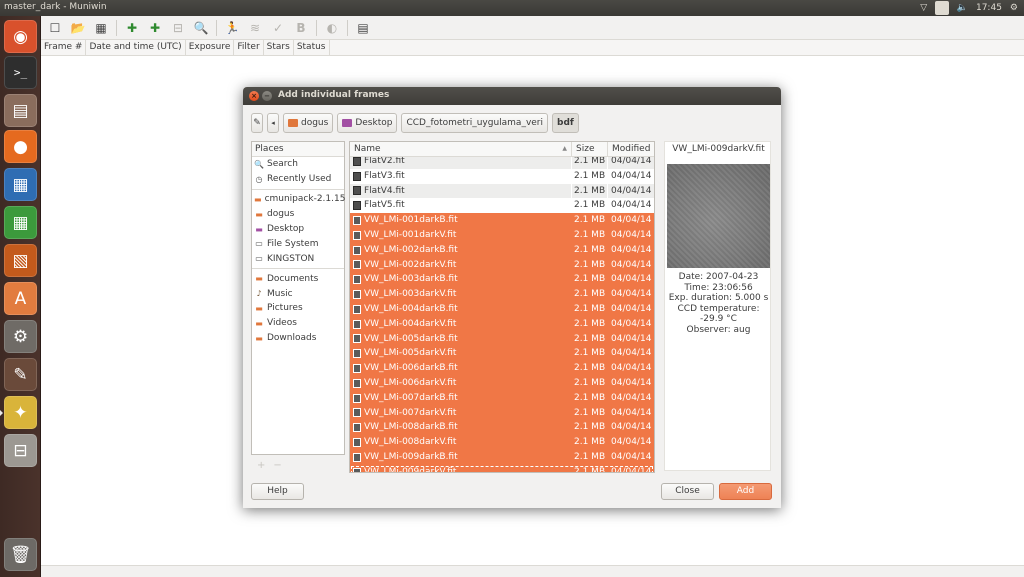  Describe the element at coordinates (461, 149) in the screenshot. I see `column-header-name: Name ▲` at that location.